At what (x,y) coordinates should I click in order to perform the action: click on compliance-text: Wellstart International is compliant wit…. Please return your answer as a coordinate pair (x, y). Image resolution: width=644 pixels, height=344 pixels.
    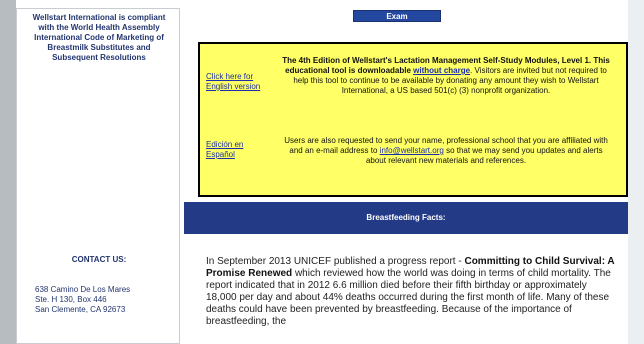
    Looking at the image, I should click on (99, 37).